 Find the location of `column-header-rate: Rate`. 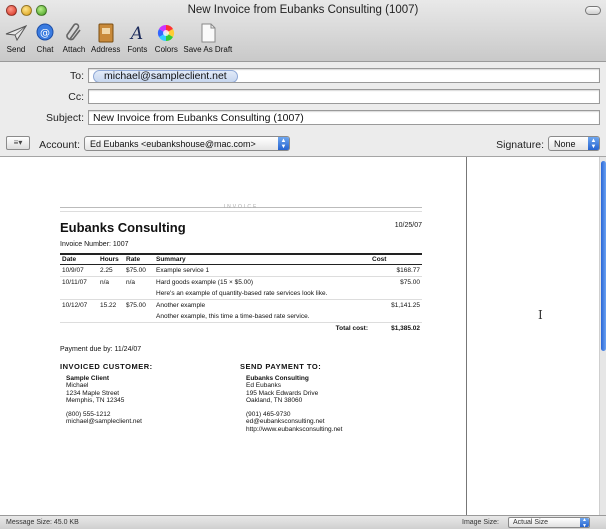

column-header-rate: Rate is located at coordinates (139, 259).